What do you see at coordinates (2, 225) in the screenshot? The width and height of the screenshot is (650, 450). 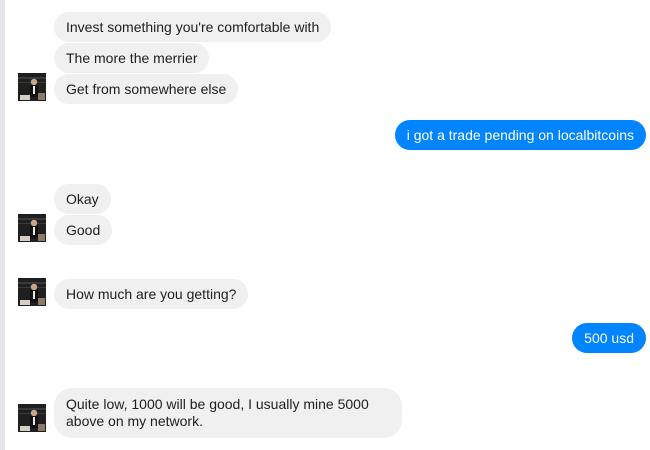 I see `thread-left-border` at bounding box center [2, 225].